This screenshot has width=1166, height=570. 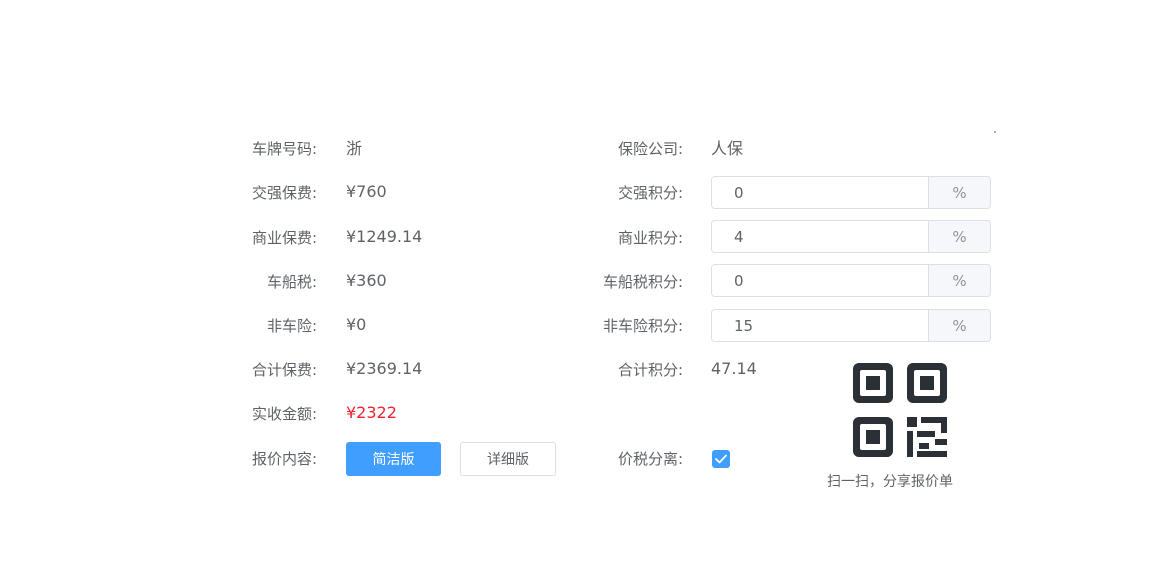 I want to click on actual-amount-label: 实收金额:, so click(x=284, y=414).